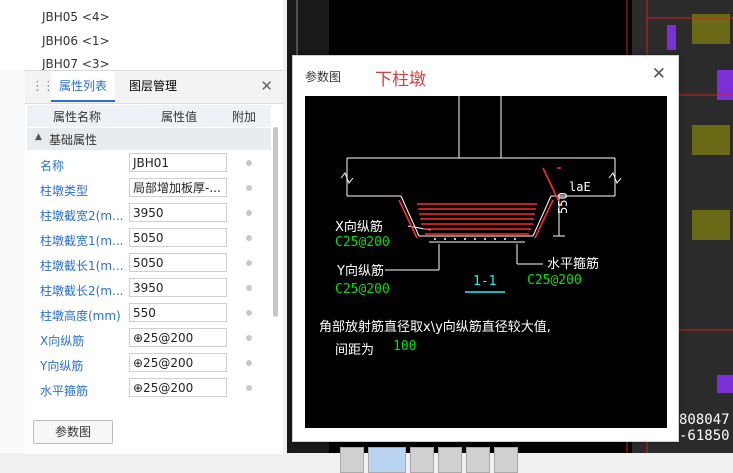 The image size is (733, 473). I want to click on anchorage-length-label: laE, so click(580, 187).